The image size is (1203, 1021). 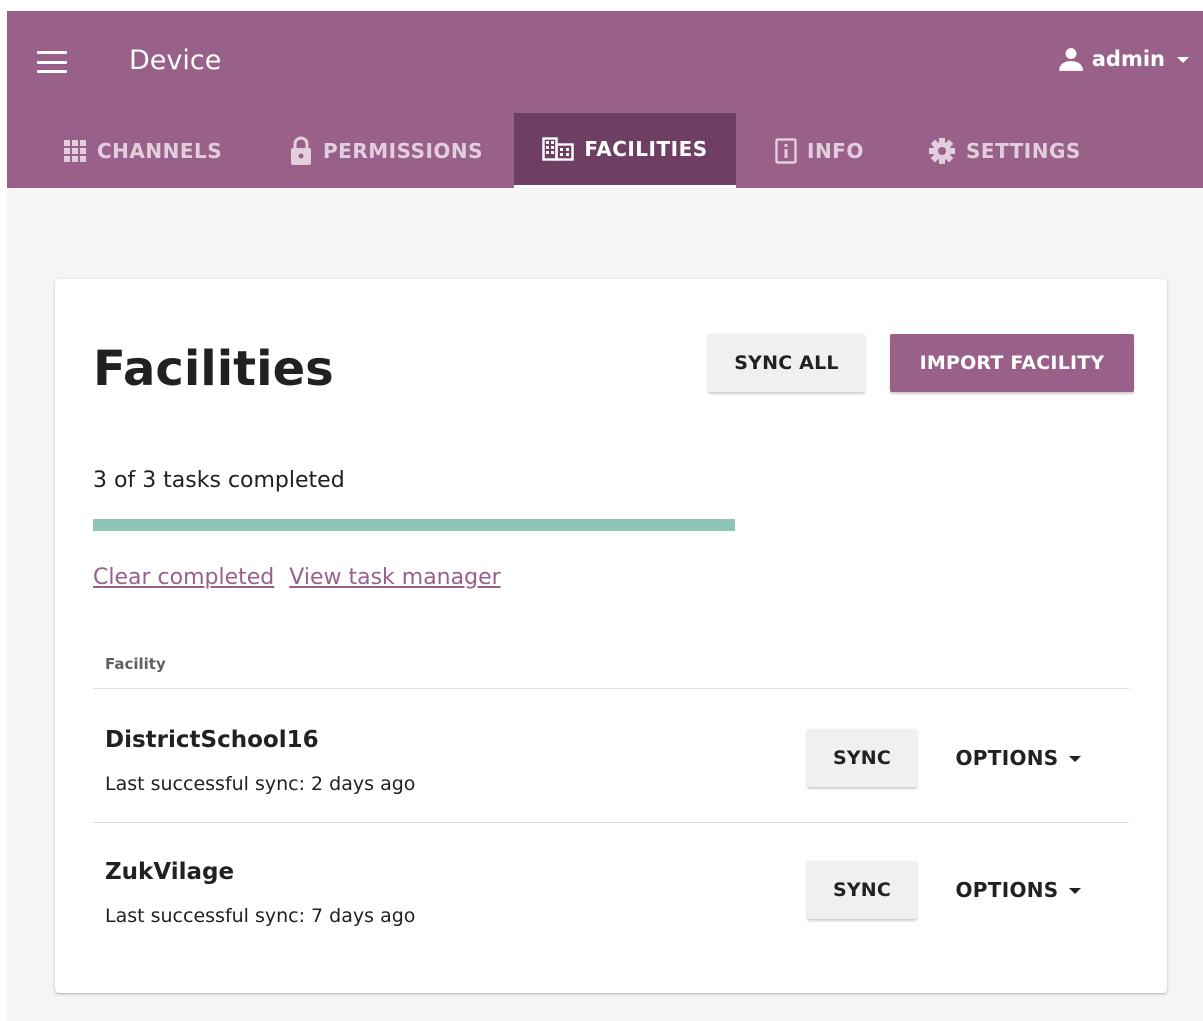 I want to click on section-title: Facilities, so click(x=213, y=369).